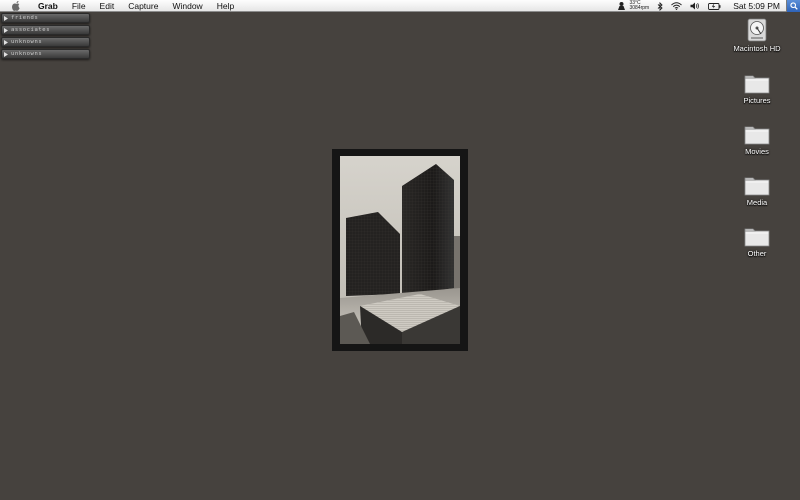  I want to click on desktop-icon-movies: Movies, so click(757, 138).